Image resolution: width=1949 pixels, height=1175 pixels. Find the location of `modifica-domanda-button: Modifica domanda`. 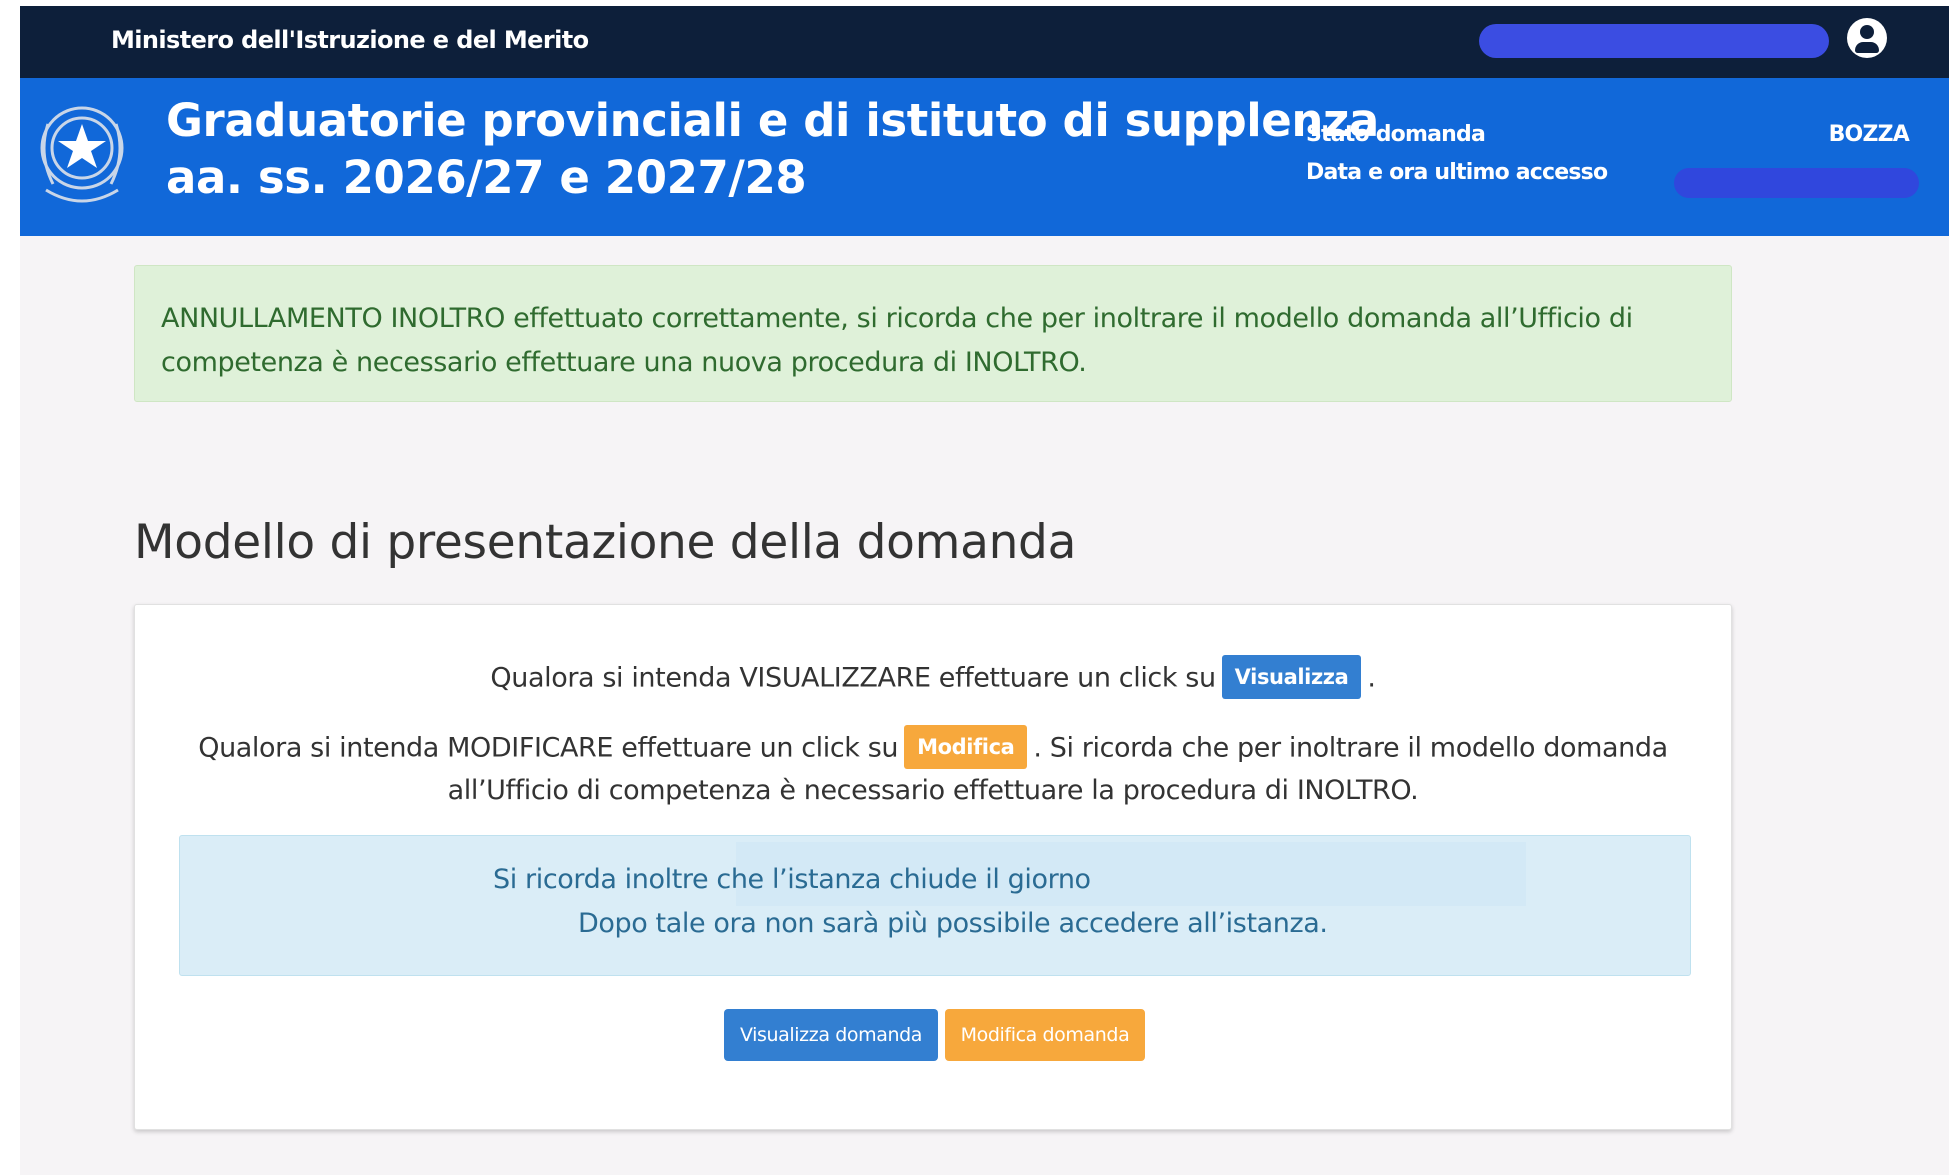

modifica-domanda-button: Modifica domanda is located at coordinates (1045, 1035).